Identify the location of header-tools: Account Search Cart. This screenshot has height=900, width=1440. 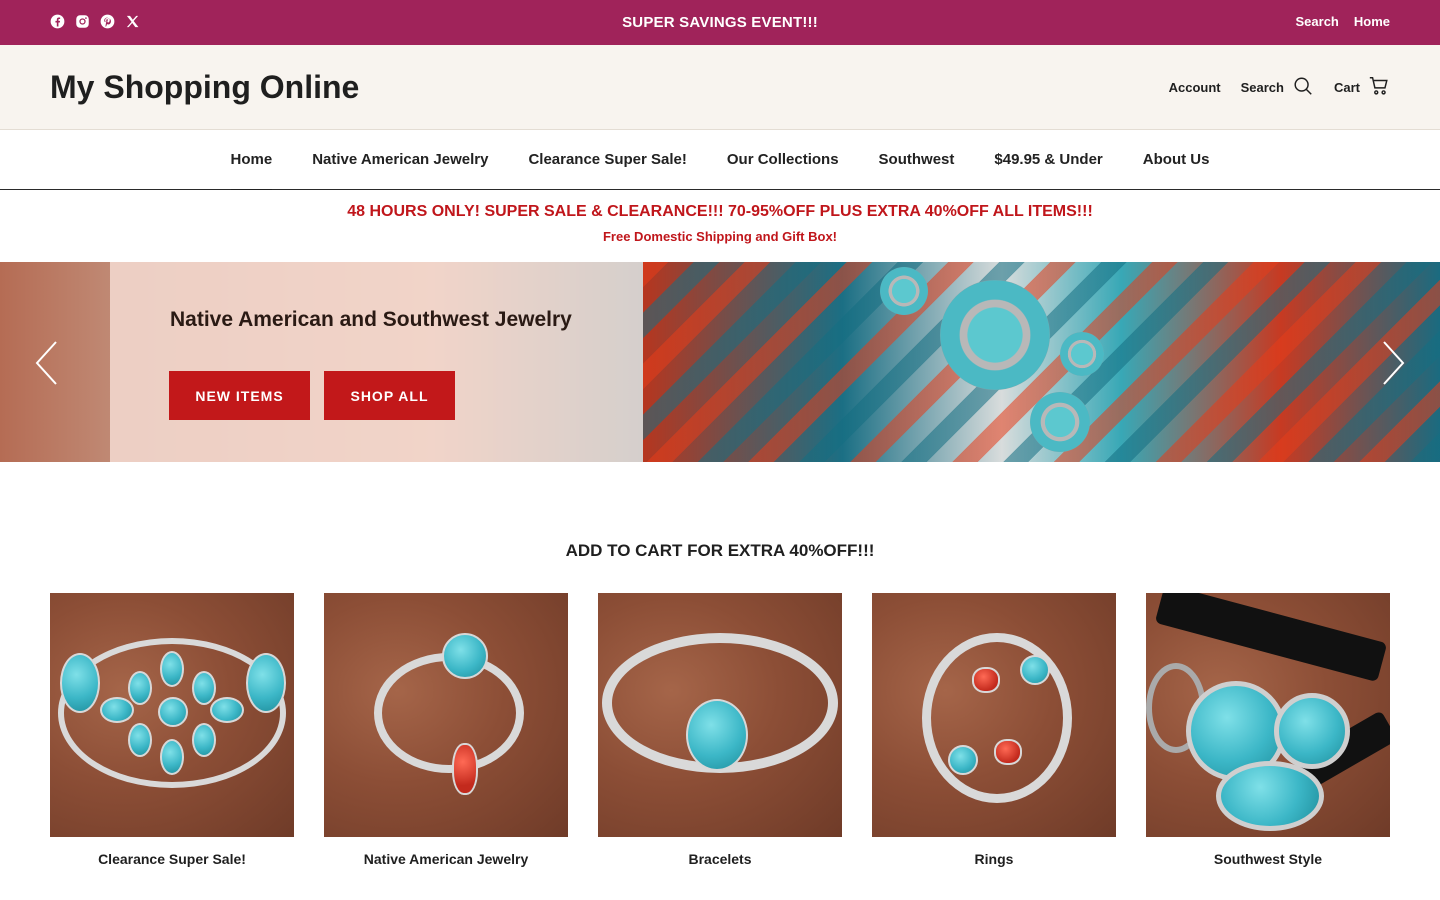
(1279, 87).